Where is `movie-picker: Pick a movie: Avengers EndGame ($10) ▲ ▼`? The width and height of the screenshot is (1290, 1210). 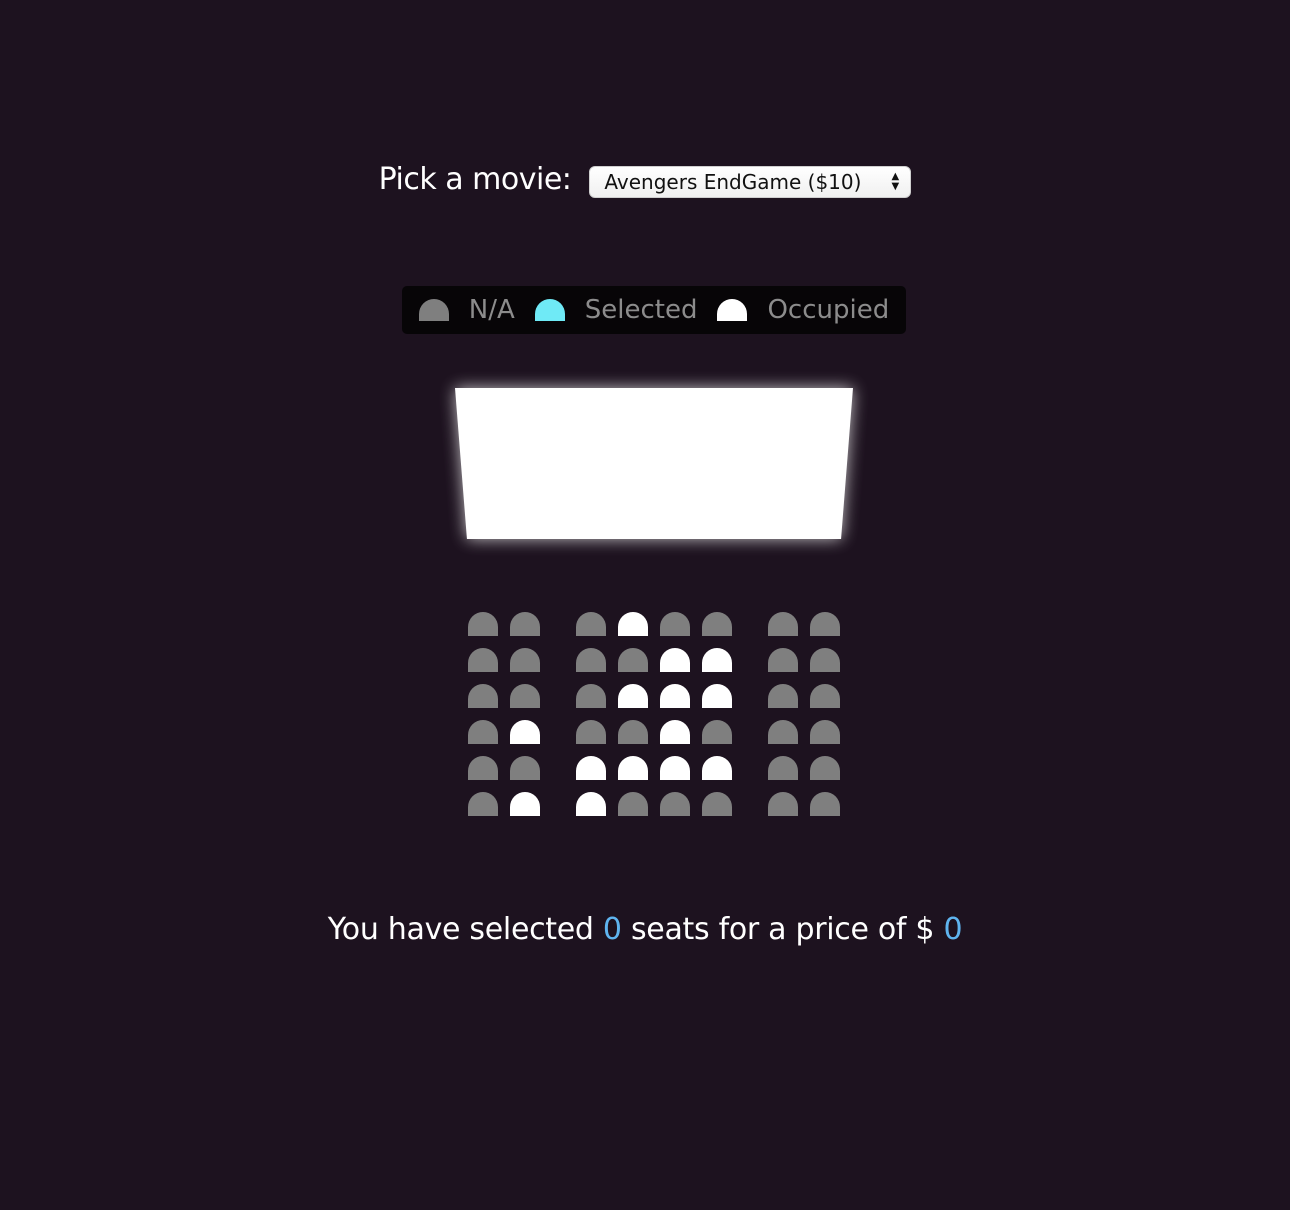 movie-picker: Pick a movie: Avengers EndGame ($10) ▲ ▼ is located at coordinates (645, 179).